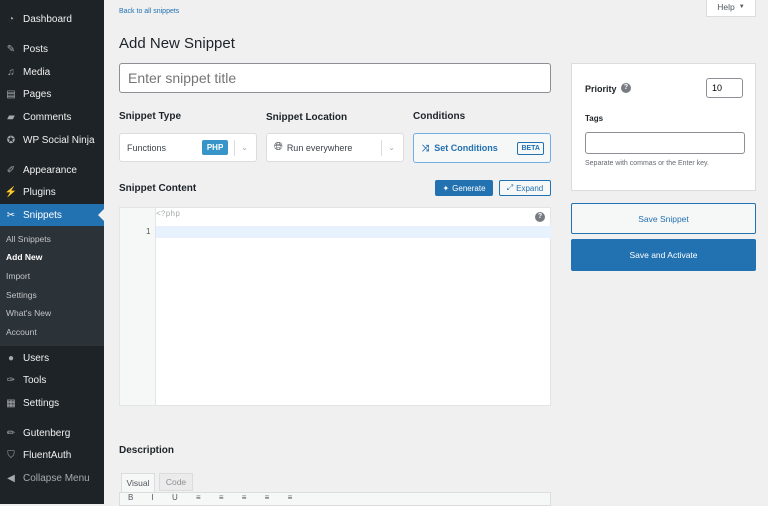 This screenshot has width=768, height=506. Describe the element at coordinates (37, 94) in the screenshot. I see `sidebar-item-label: Pages` at that location.